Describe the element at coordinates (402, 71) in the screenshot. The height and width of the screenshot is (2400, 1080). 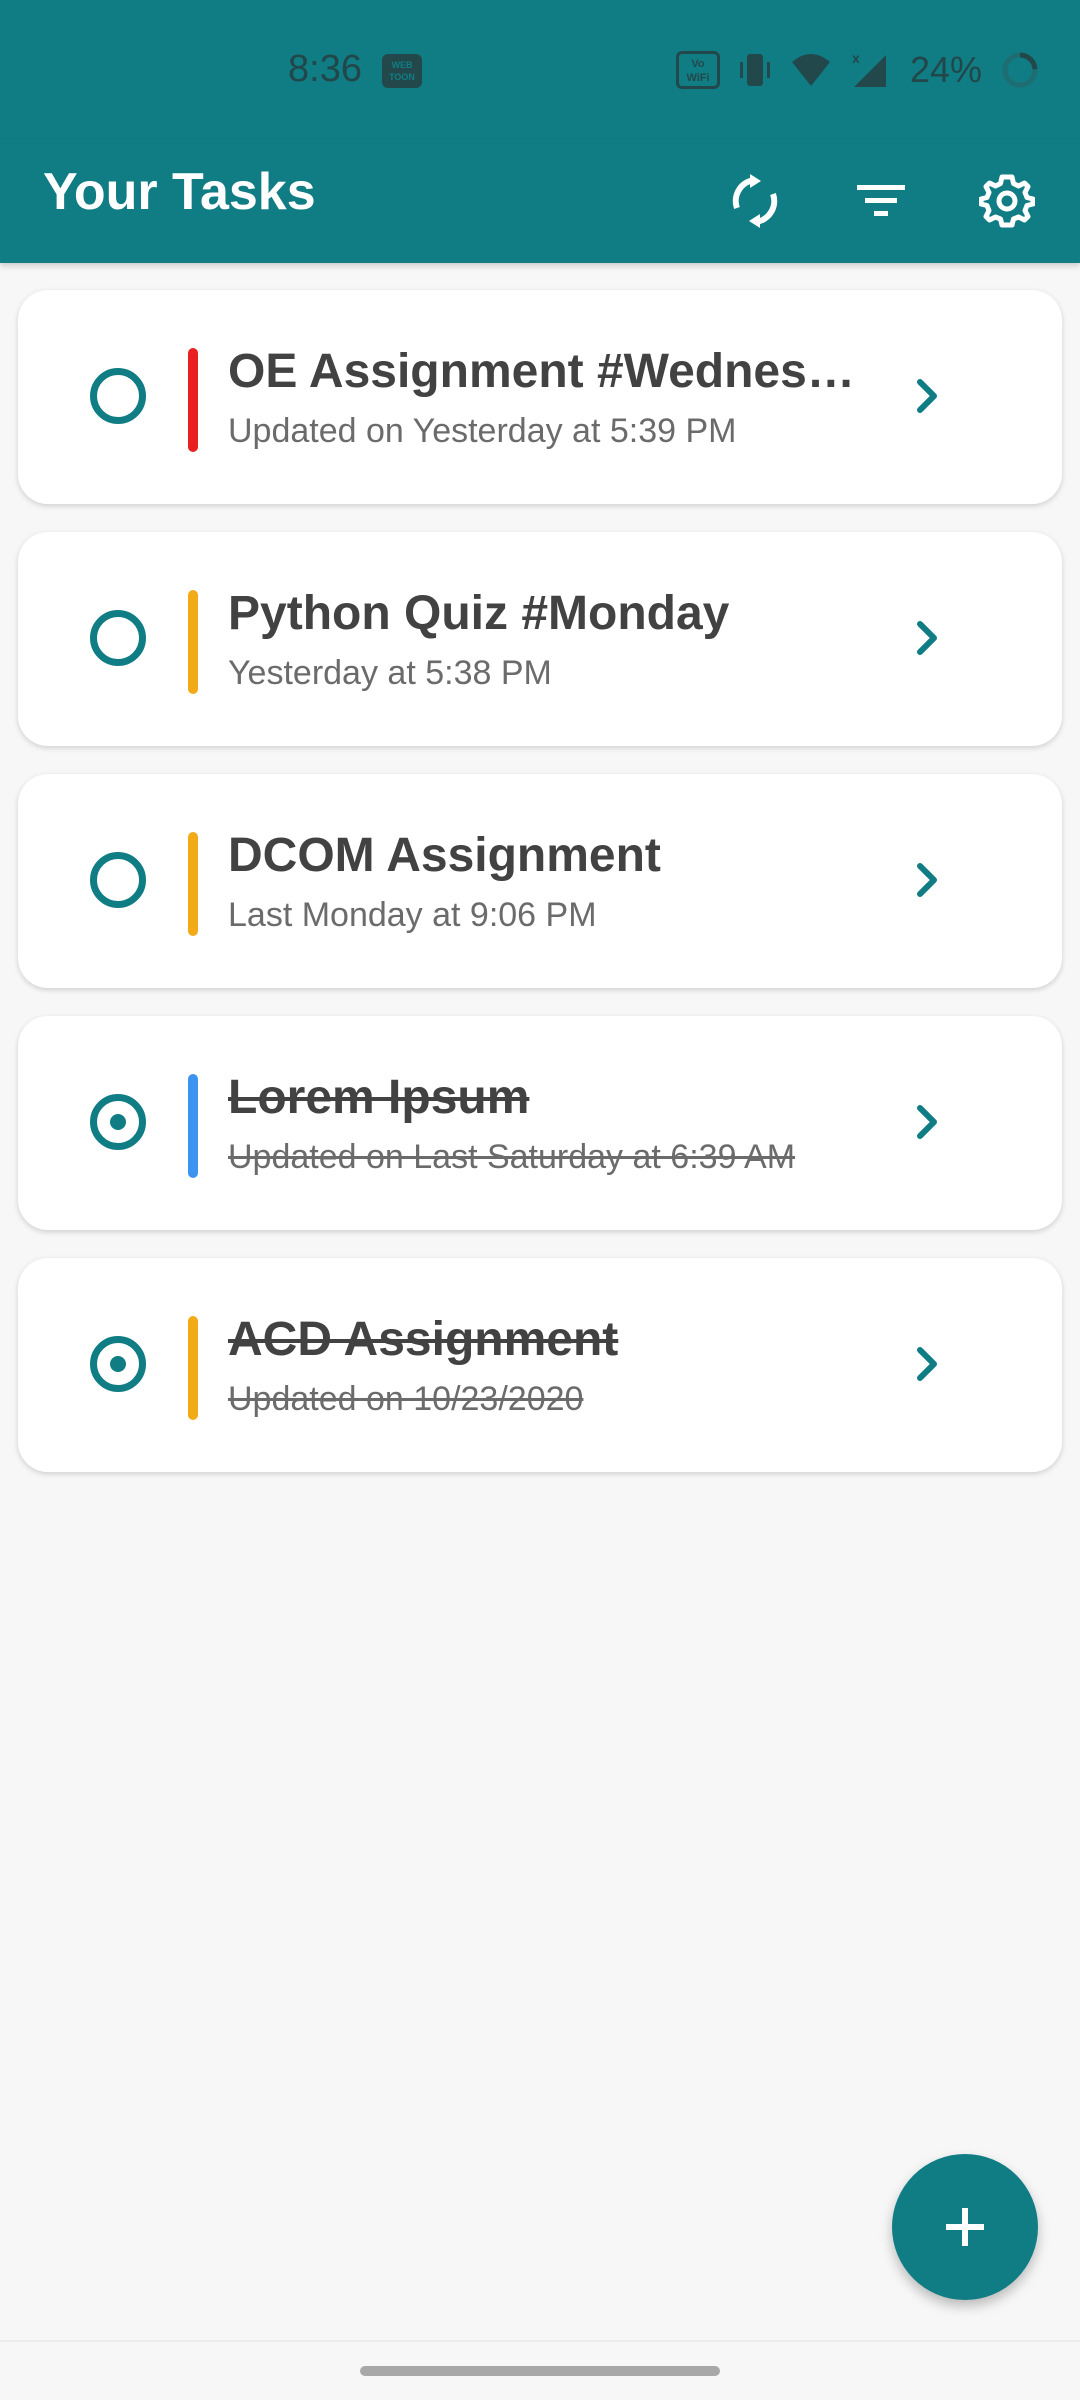
I see `webtoon-icon: WEB TOON` at that location.